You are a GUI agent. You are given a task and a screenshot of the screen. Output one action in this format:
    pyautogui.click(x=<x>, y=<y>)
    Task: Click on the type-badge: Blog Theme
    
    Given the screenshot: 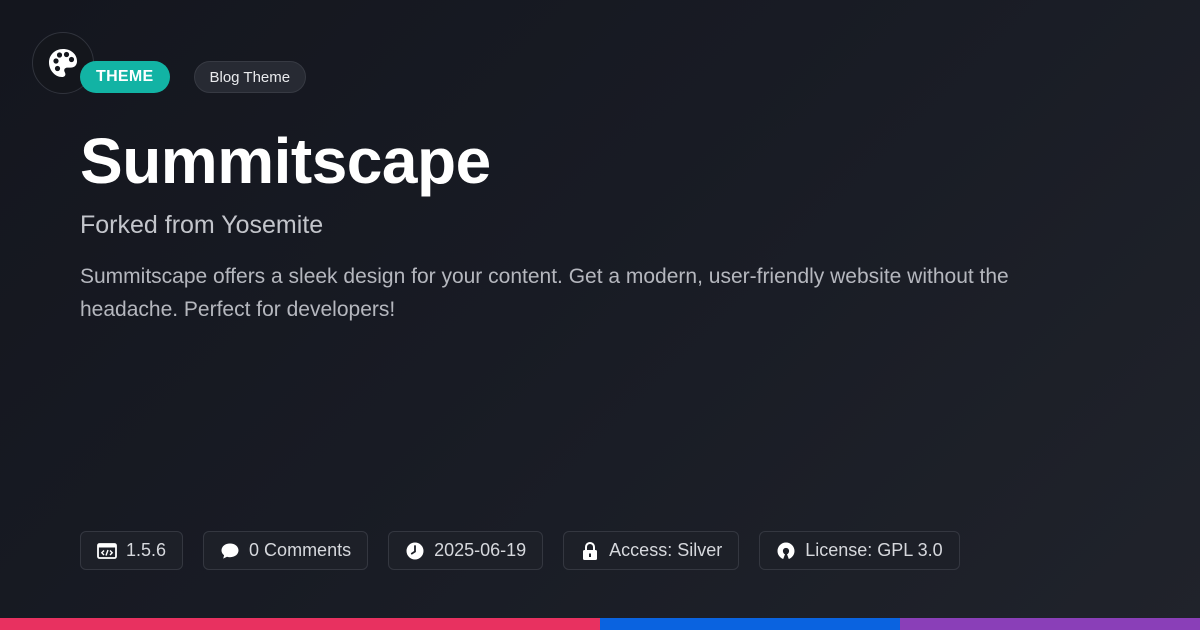 What is the action you would take?
    pyautogui.click(x=250, y=77)
    